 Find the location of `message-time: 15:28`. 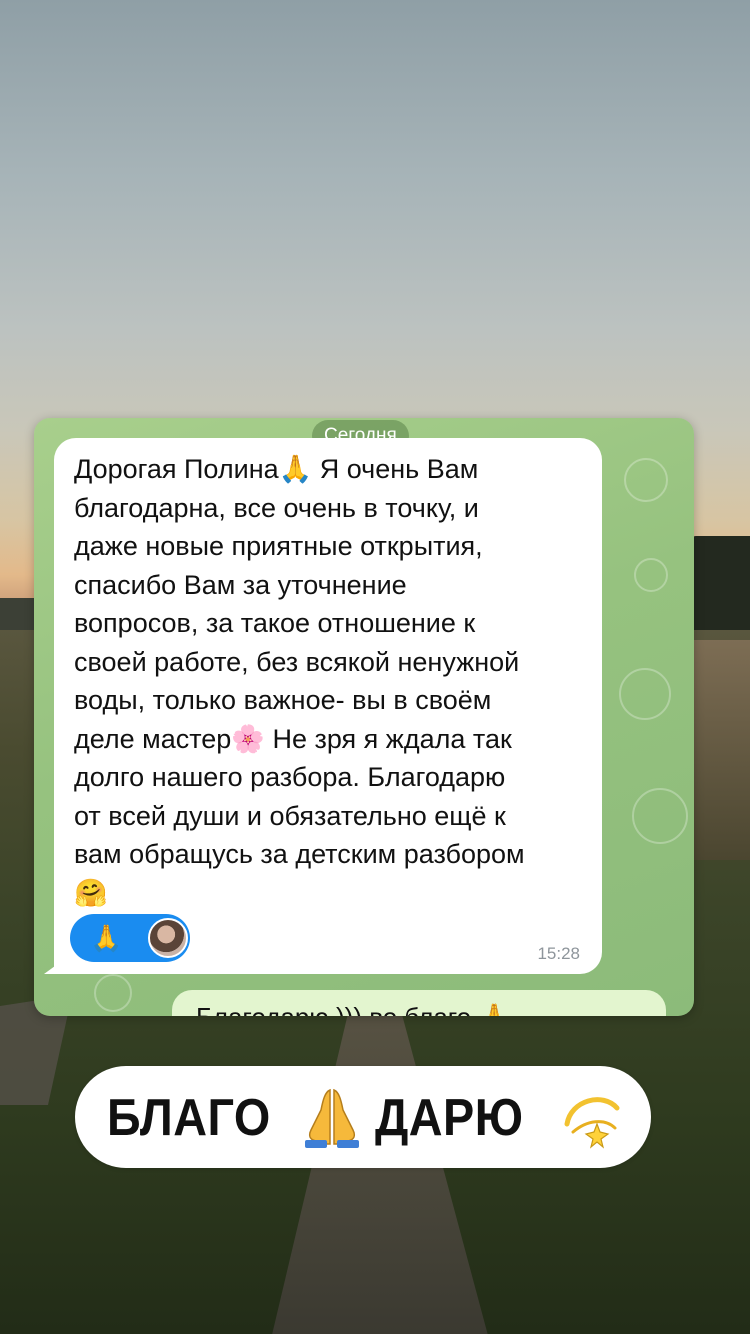

message-time: 15:28 is located at coordinates (558, 953).